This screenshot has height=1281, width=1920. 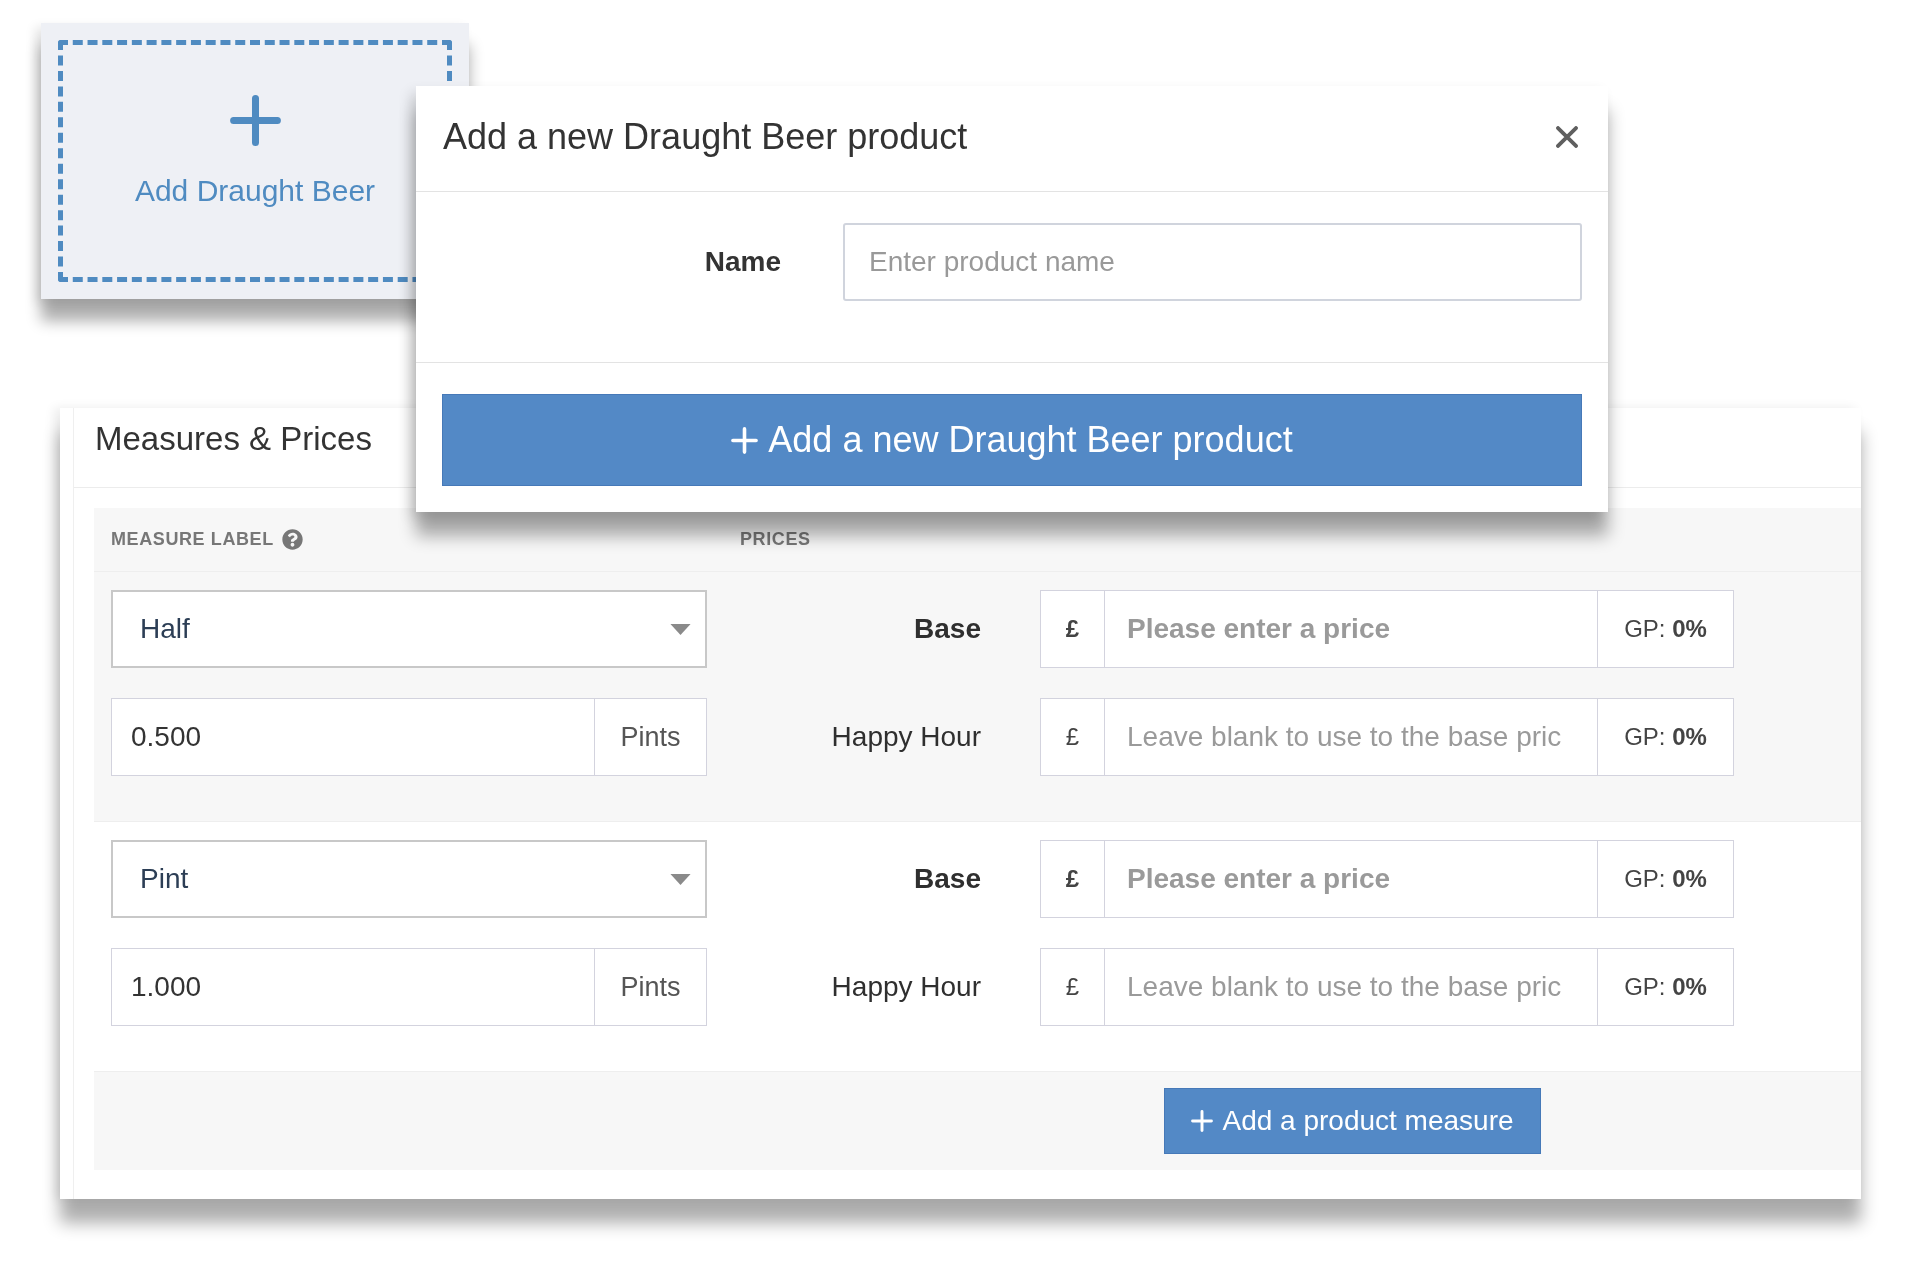 I want to click on column-header: PRICES, so click(x=775, y=539).